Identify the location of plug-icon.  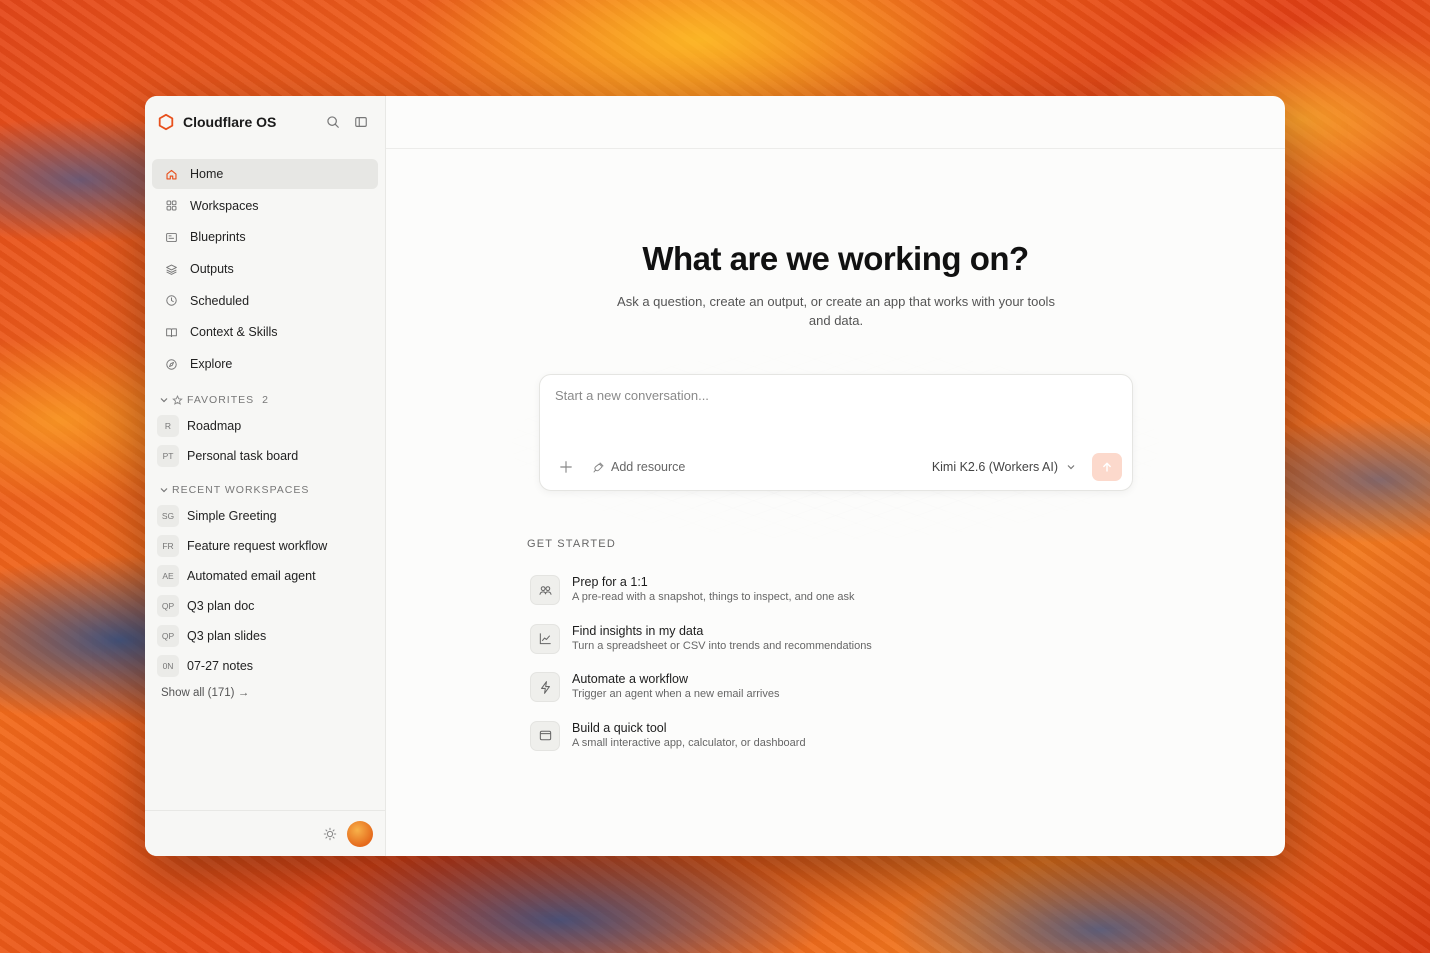
(598, 467).